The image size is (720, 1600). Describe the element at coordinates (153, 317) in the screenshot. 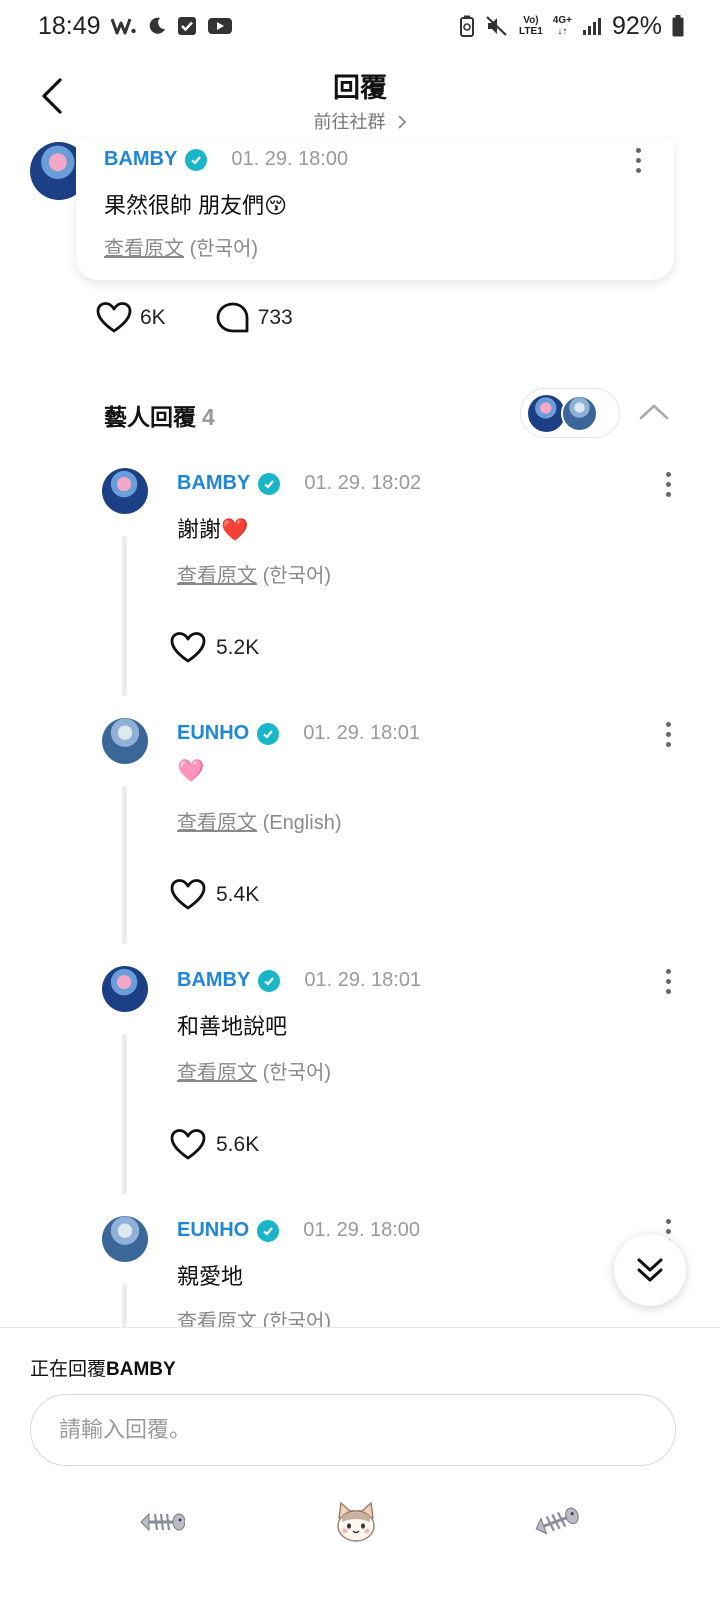

I see `post-like-count: 6K` at that location.